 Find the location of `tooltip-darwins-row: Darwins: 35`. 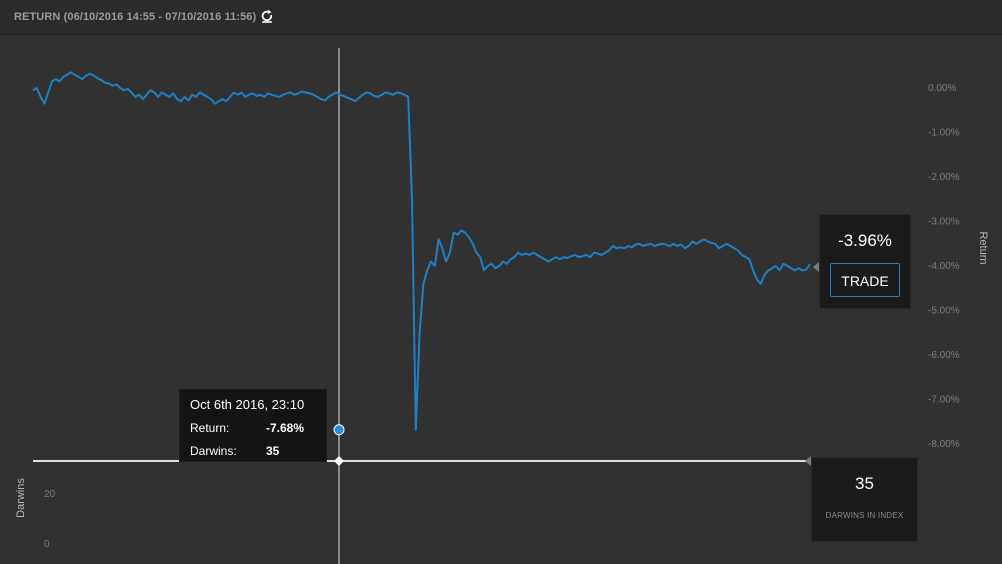

tooltip-darwins-row: Darwins: 35 is located at coordinates (234, 451).